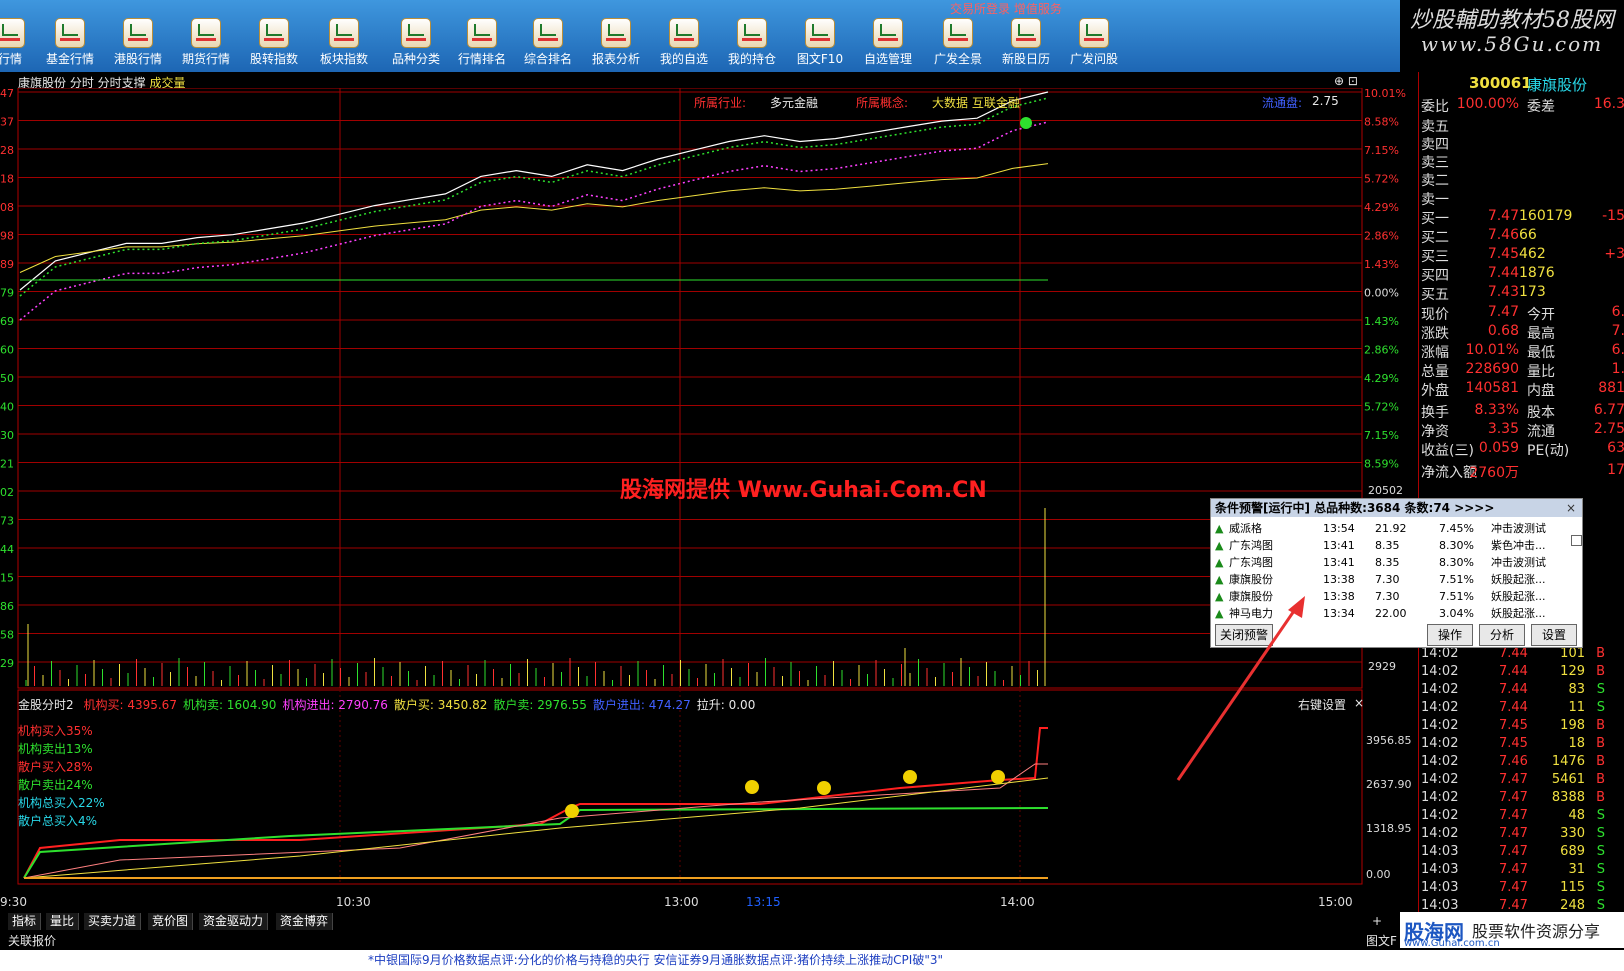 The width and height of the screenshot is (1624, 971). What do you see at coordinates (70, 42) in the screenshot?
I see `toolbar-button-1: 基金行情` at bounding box center [70, 42].